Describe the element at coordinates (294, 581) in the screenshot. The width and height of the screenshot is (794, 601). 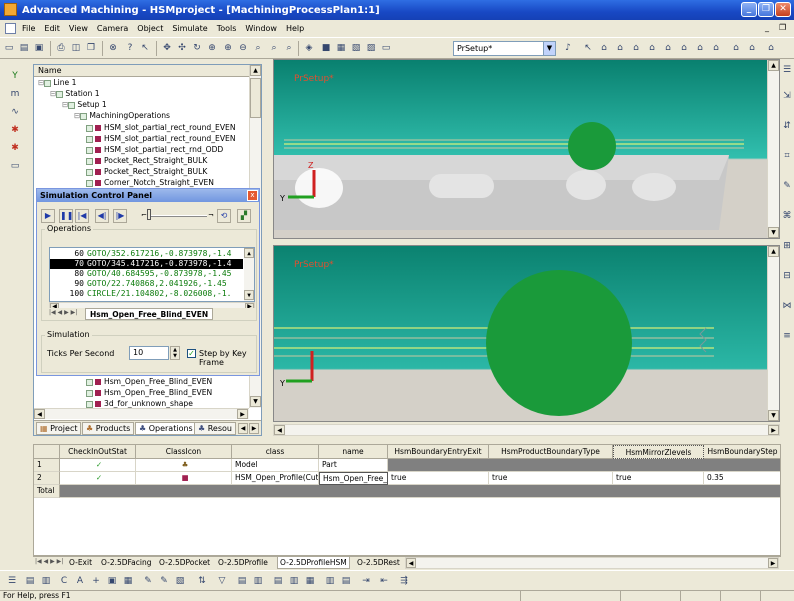
I see `grid-tool-icon: ▥` at that location.